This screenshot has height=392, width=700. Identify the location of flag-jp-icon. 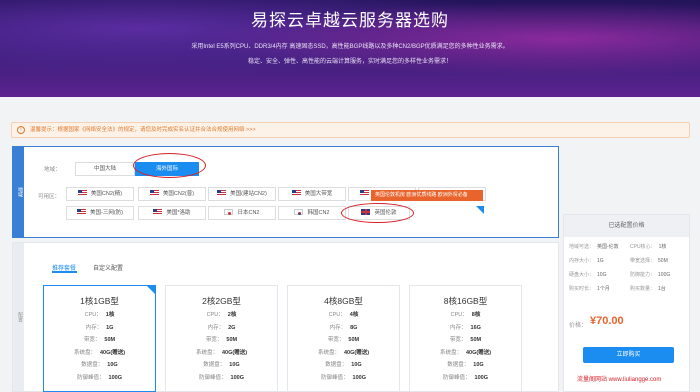
(229, 212).